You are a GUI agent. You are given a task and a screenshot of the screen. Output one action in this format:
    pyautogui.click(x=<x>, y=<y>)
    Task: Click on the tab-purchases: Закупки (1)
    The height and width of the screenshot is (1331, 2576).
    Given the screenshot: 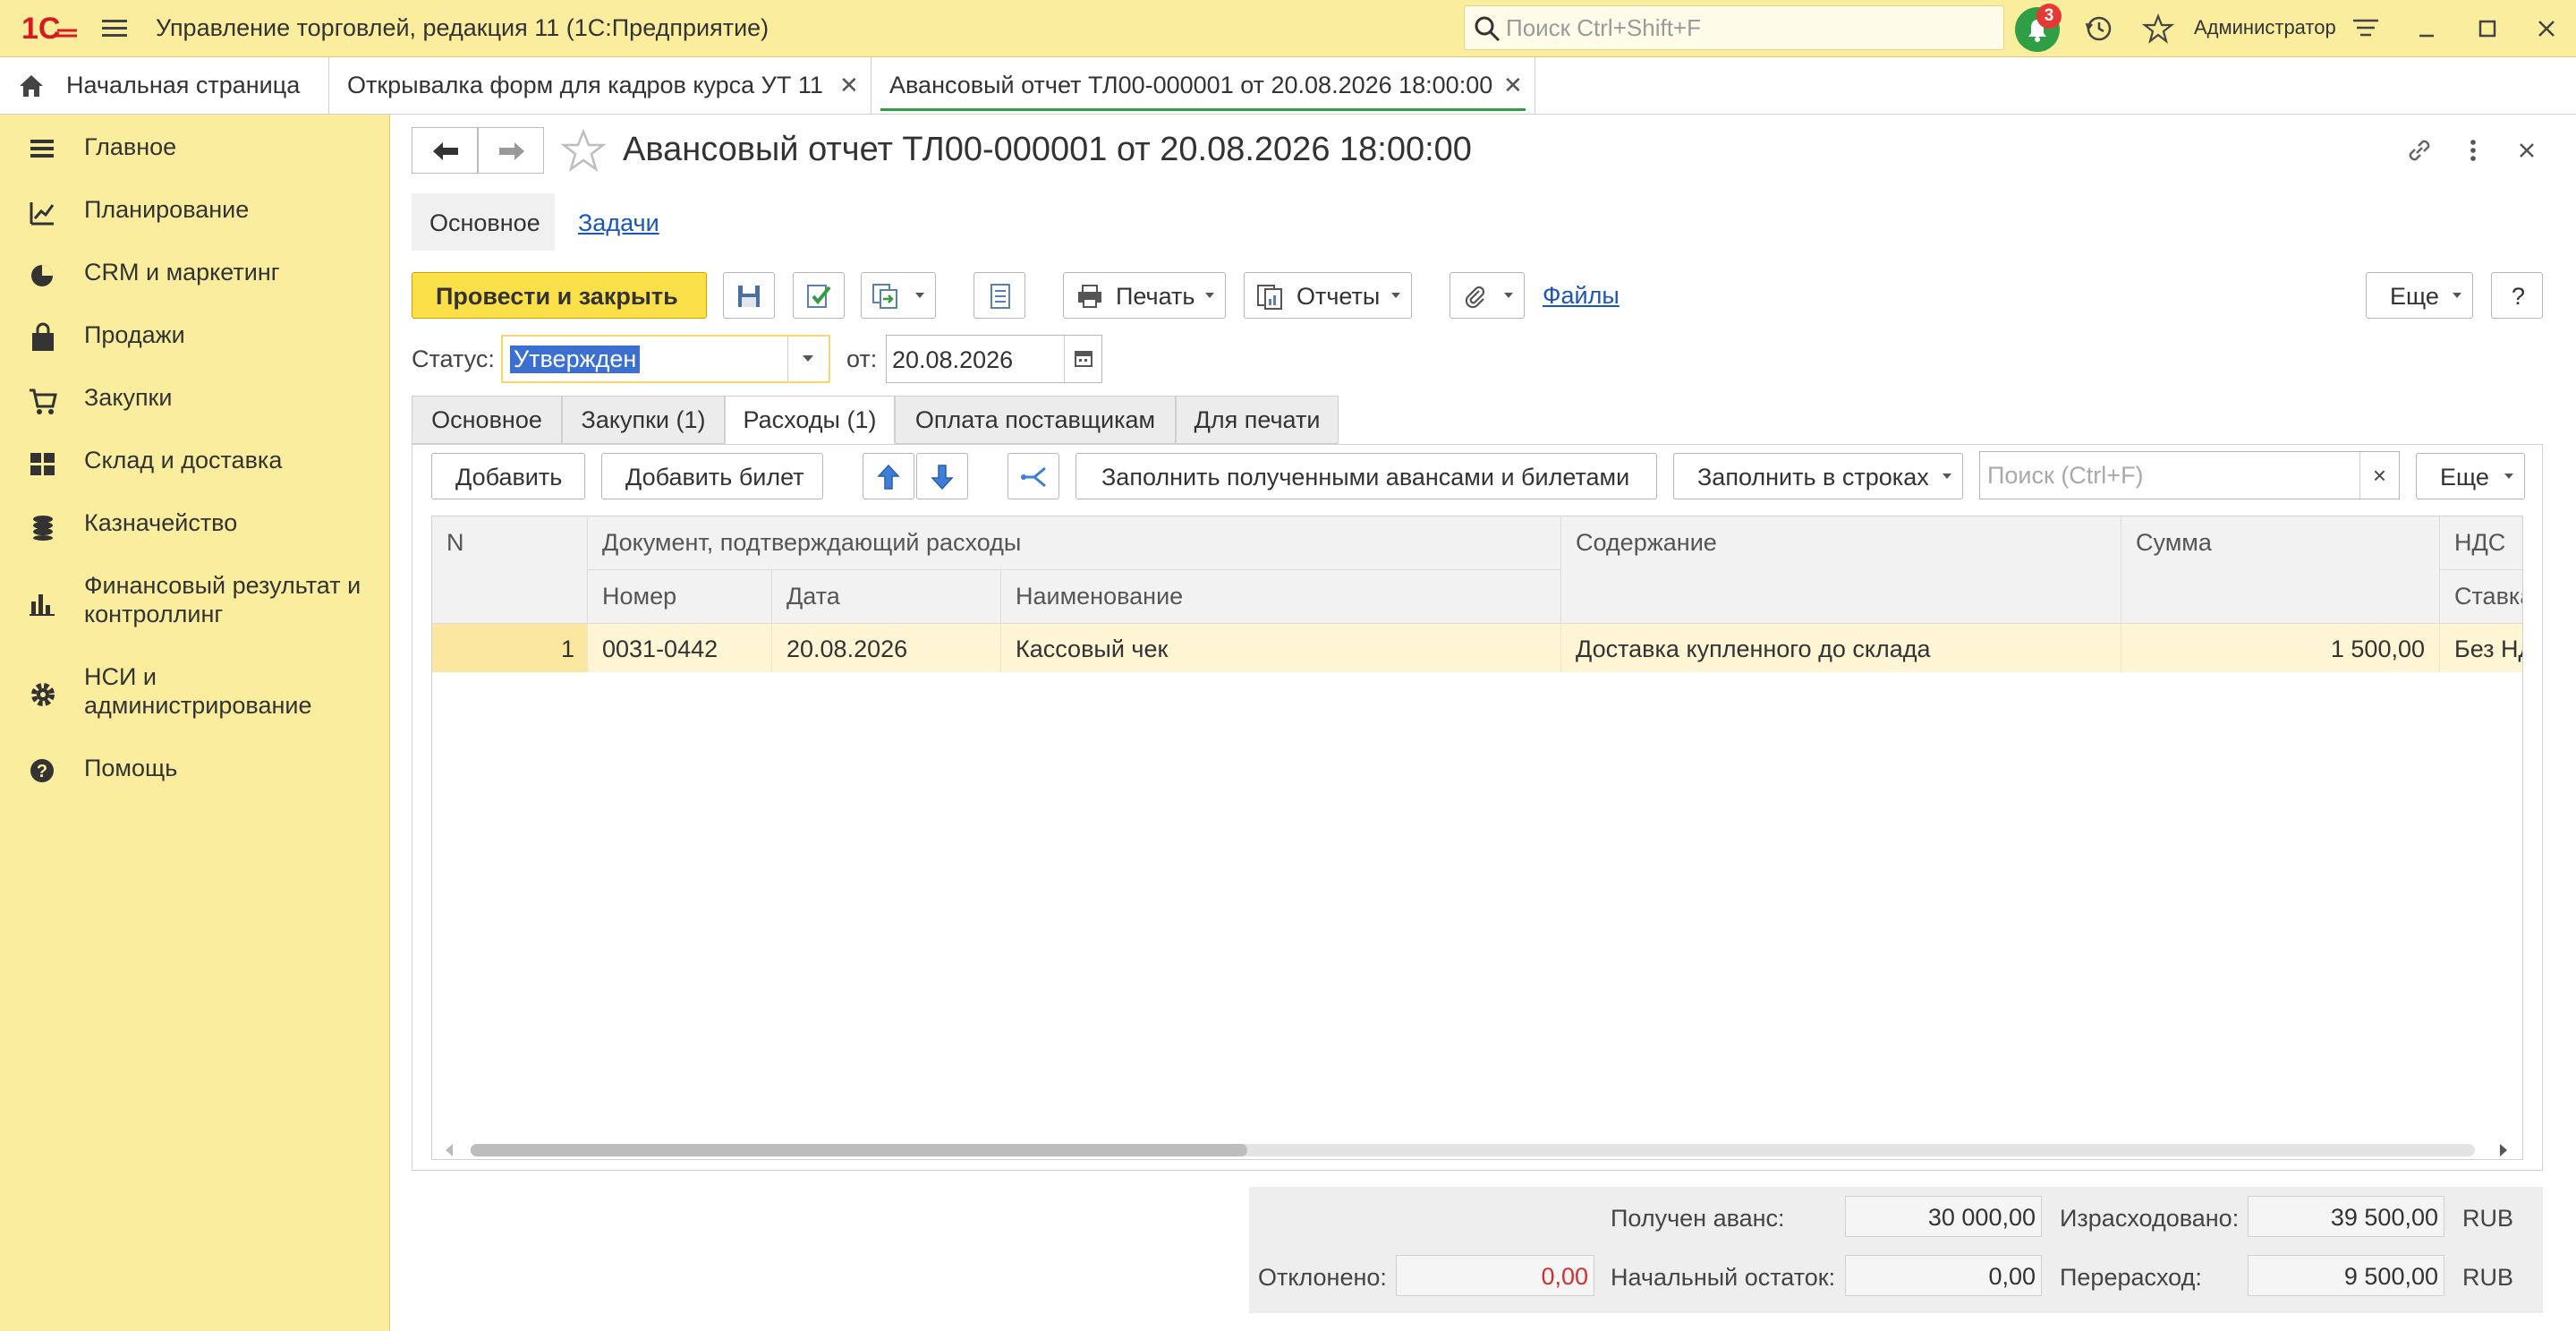 What is the action you would take?
    pyautogui.click(x=643, y=420)
    